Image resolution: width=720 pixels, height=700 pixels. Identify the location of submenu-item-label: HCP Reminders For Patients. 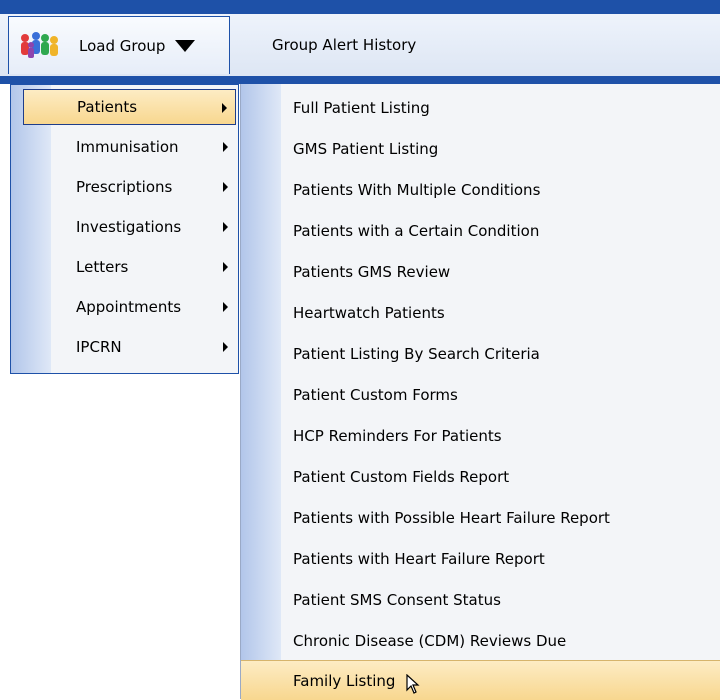
(397, 436).